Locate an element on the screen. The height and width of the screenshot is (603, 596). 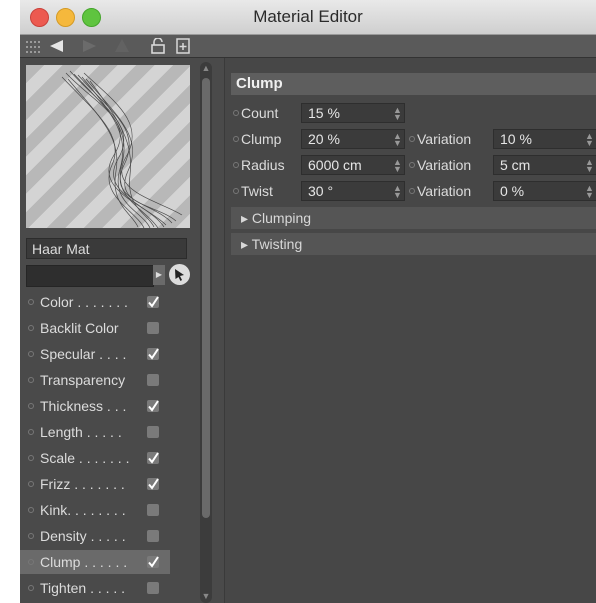
twisting-section: ▸ Twisting is located at coordinates (413, 244).